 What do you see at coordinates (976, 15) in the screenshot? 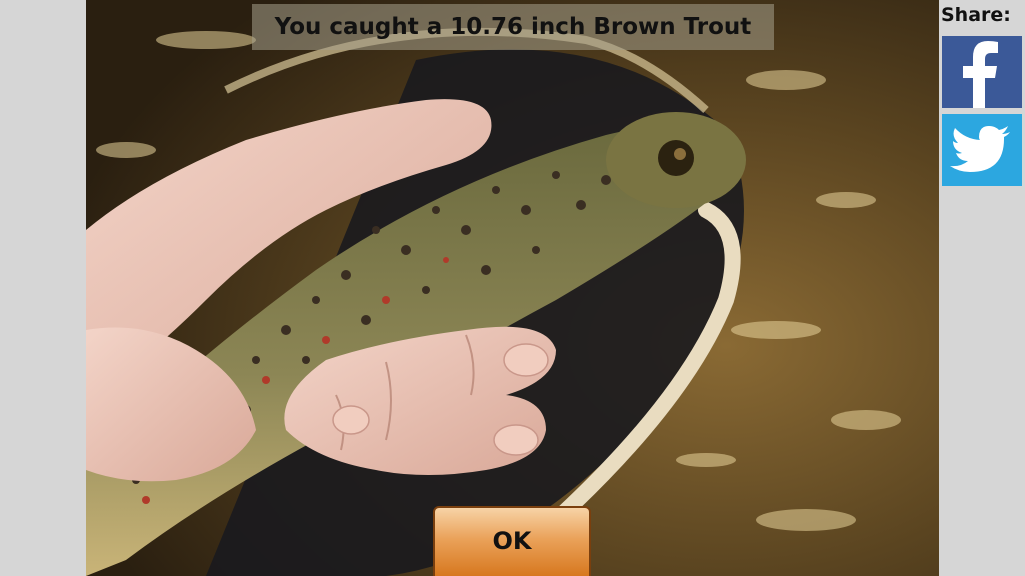
I see `share-label: Share:` at bounding box center [976, 15].